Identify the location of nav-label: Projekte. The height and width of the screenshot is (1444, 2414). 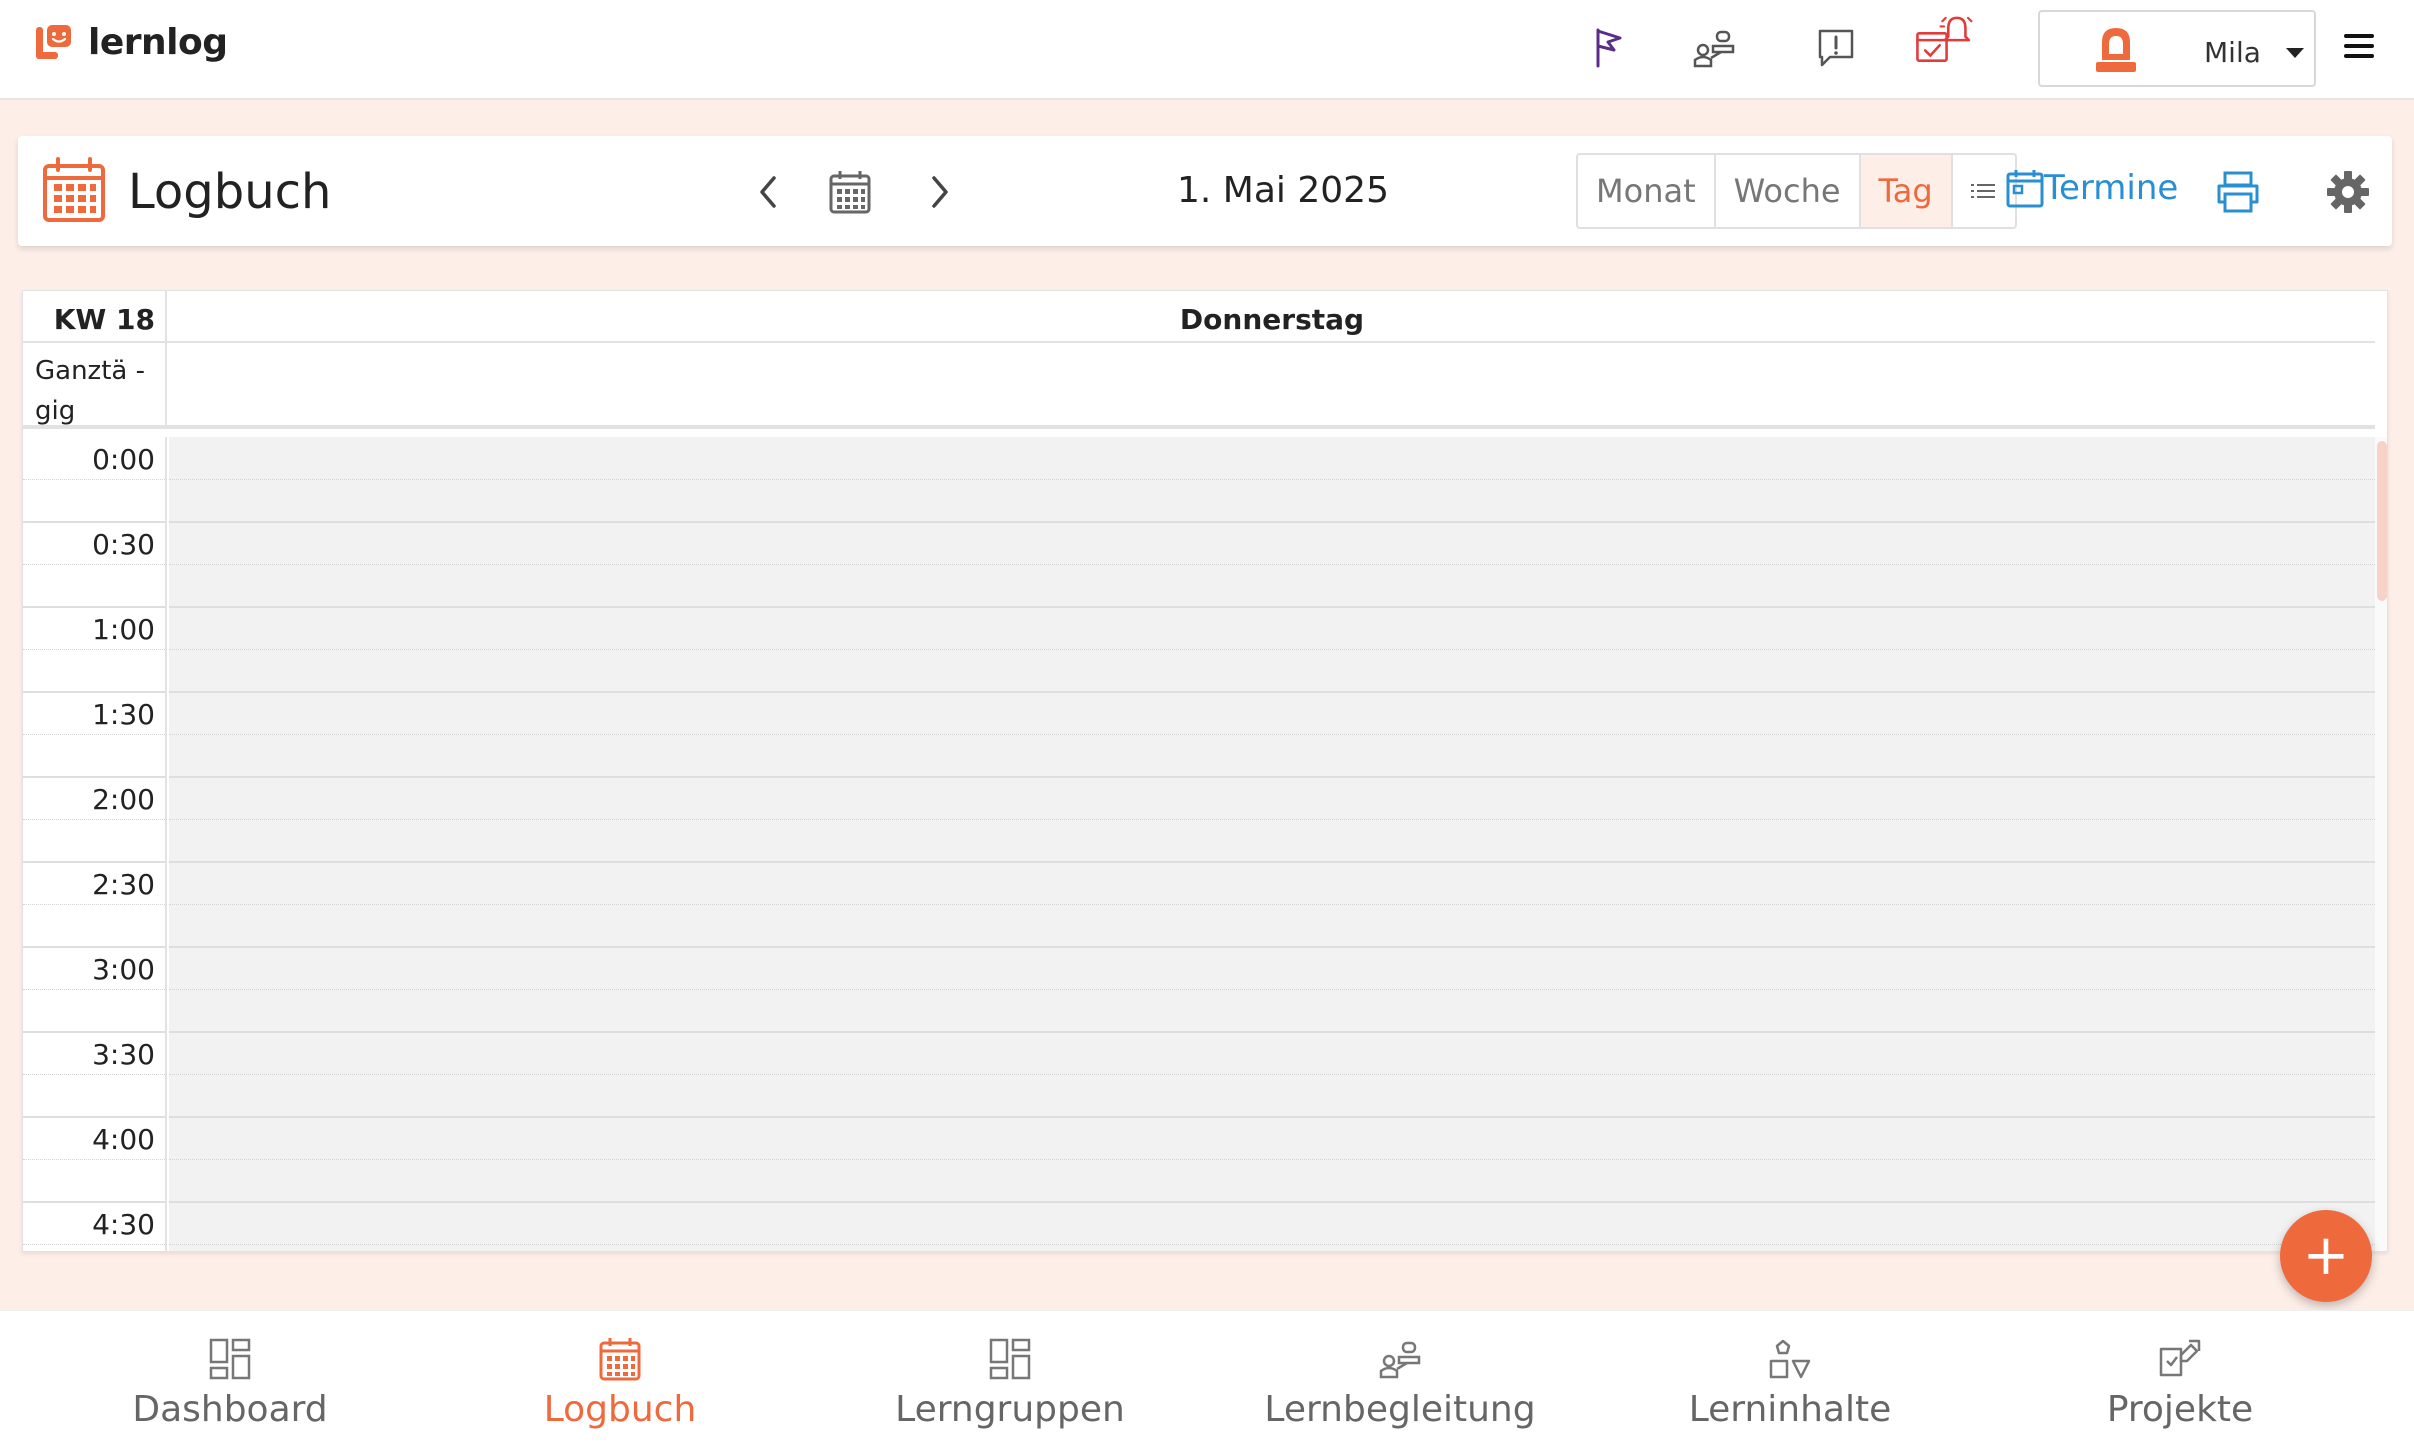
(2180, 1409).